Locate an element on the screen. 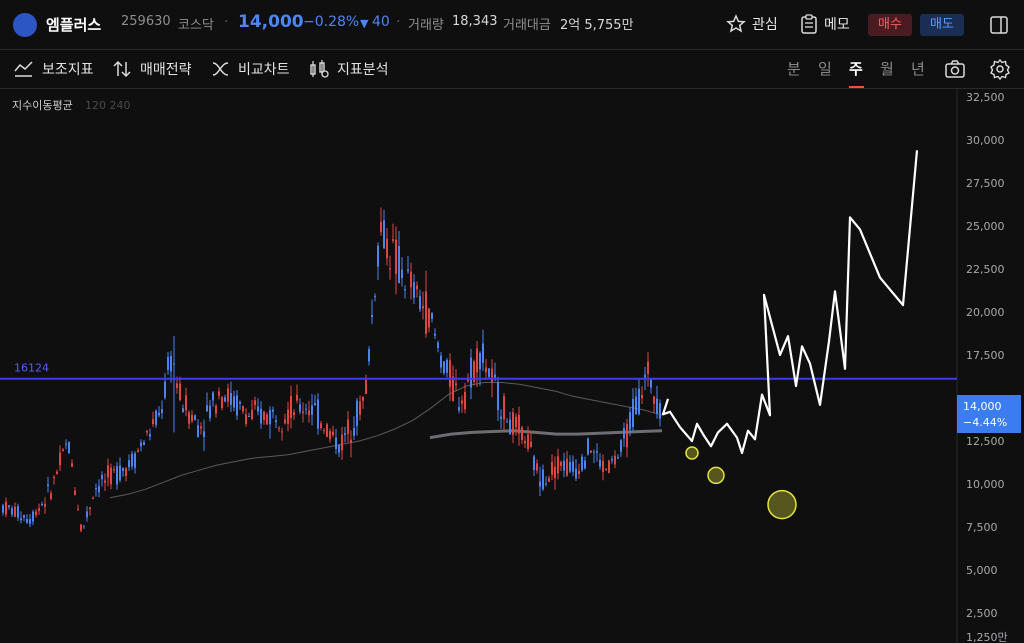  y-tick-label: 17,500 is located at coordinates (985, 355).